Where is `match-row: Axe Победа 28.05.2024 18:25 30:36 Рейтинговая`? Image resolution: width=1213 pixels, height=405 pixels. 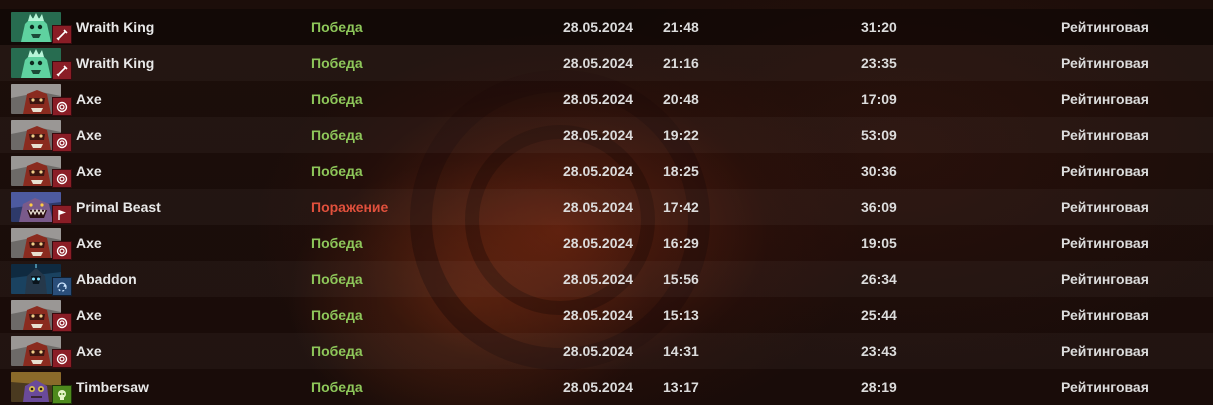
match-row: Axe Победа 28.05.2024 18:25 30:36 Рейтинговая is located at coordinates (606, 171).